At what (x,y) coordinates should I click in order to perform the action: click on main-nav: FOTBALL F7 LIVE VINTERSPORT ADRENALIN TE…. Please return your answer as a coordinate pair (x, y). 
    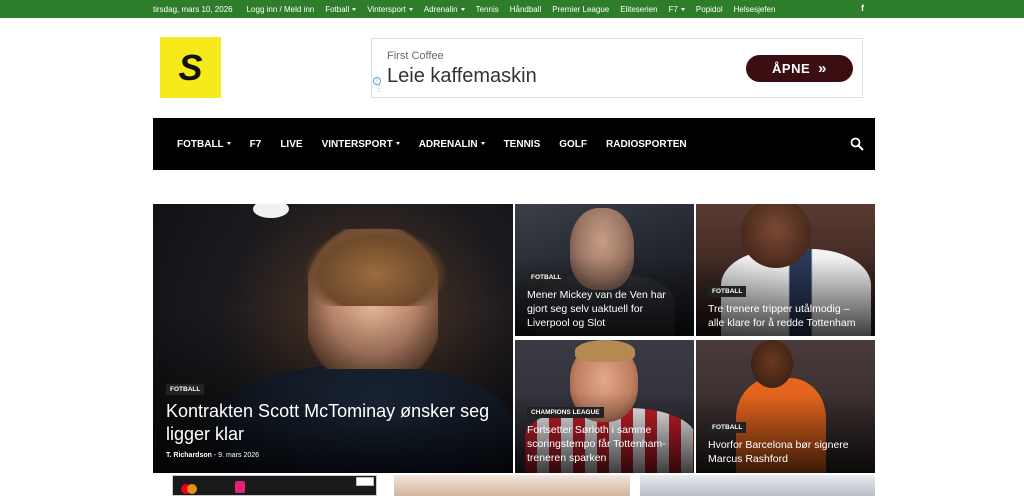
    Looking at the image, I should click on (514, 144).